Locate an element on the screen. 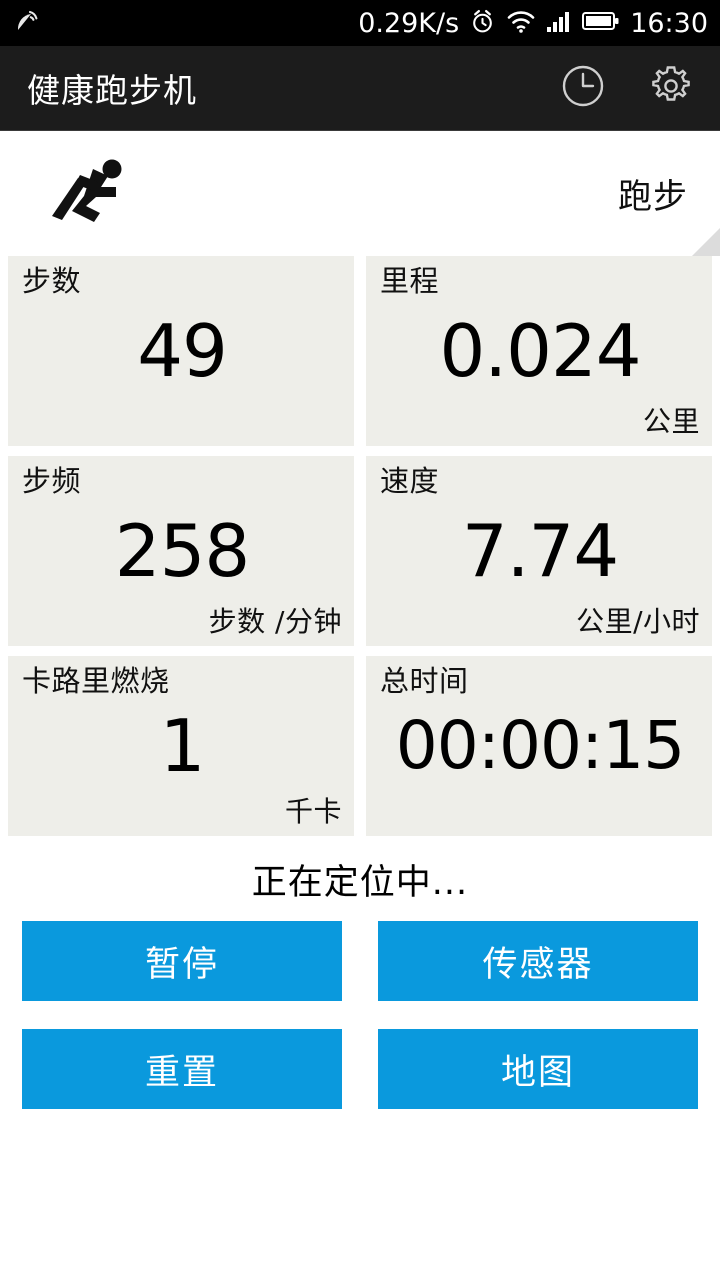  metric-unit-cadence: 步数 /分钟 is located at coordinates (275, 621).